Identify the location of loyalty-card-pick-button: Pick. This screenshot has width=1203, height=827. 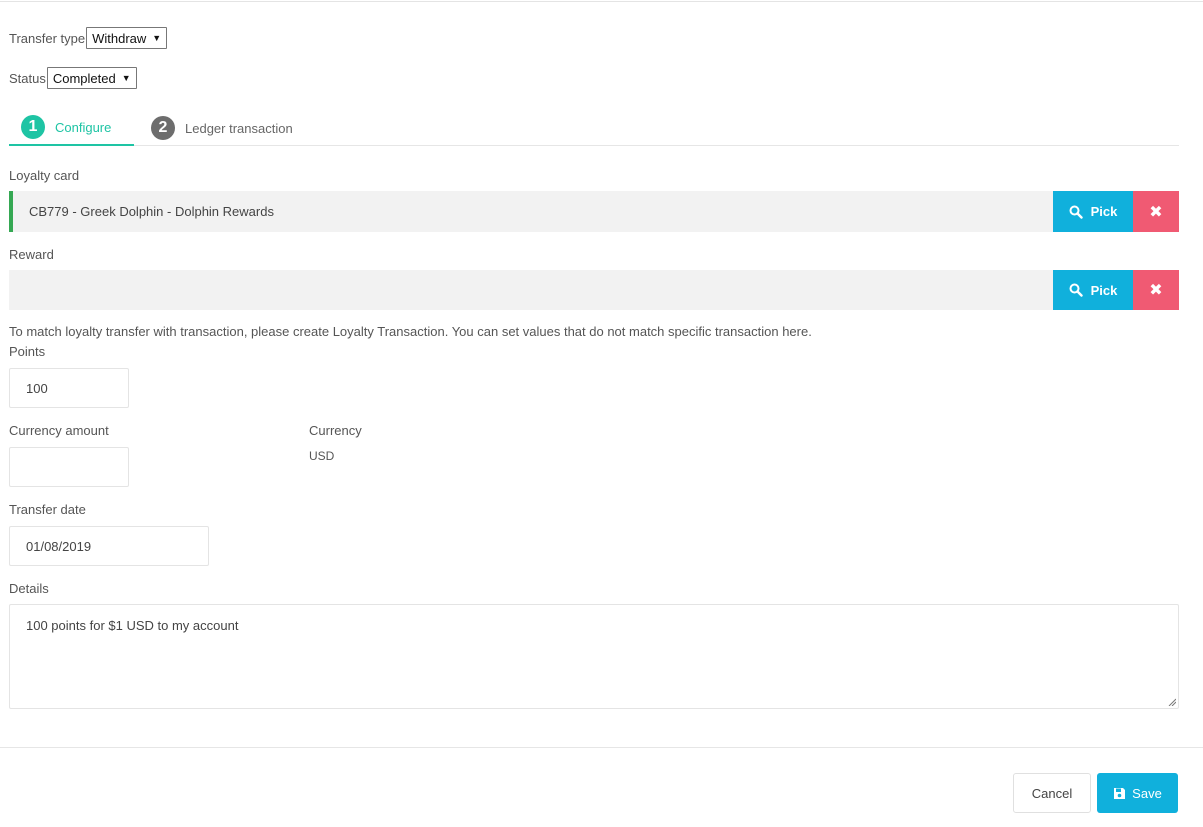
(1093, 211).